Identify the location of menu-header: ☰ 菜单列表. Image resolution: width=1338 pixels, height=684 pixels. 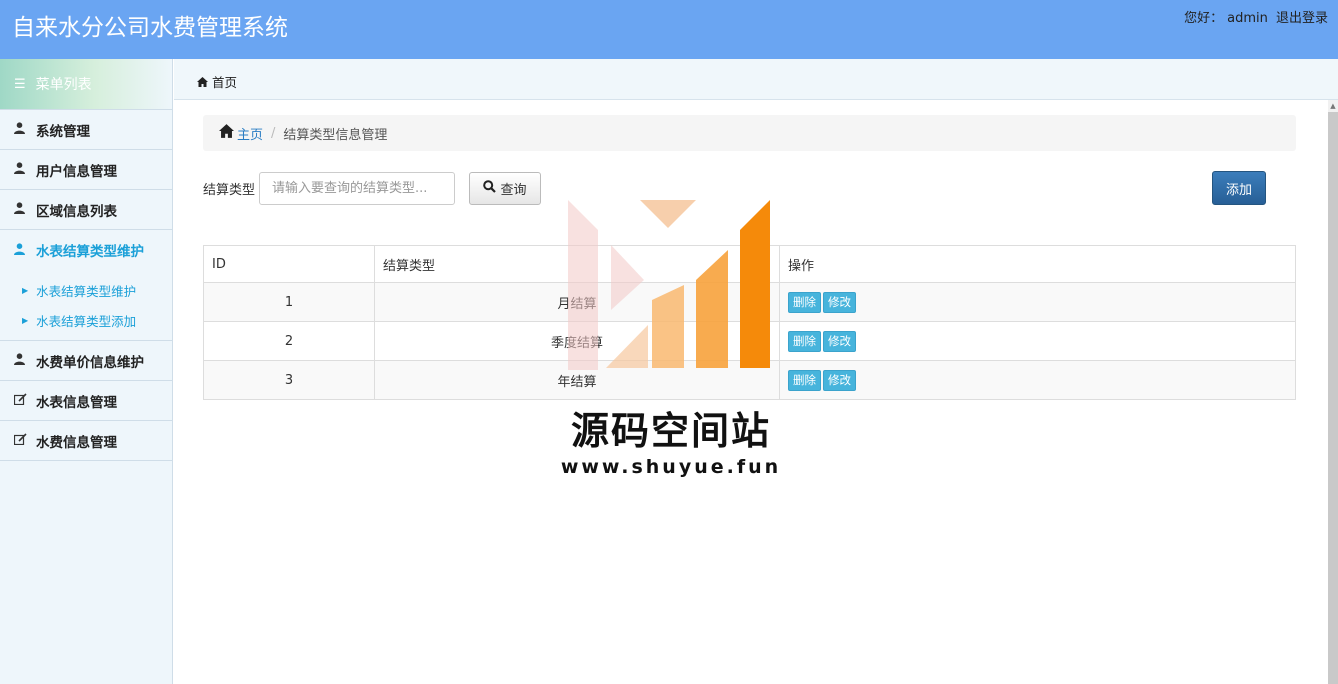
(86, 84).